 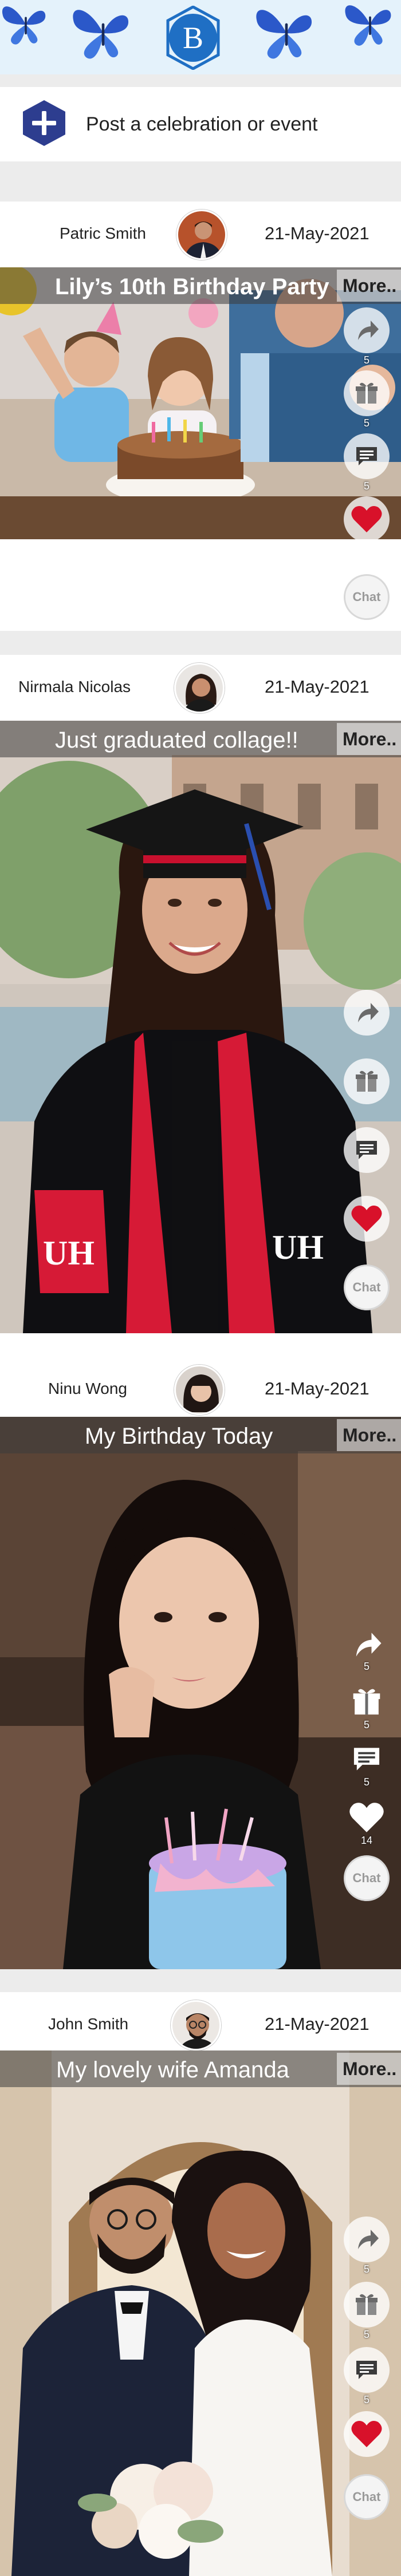 I want to click on post-header: John Smith 21-May-2021, so click(x=200, y=2025).